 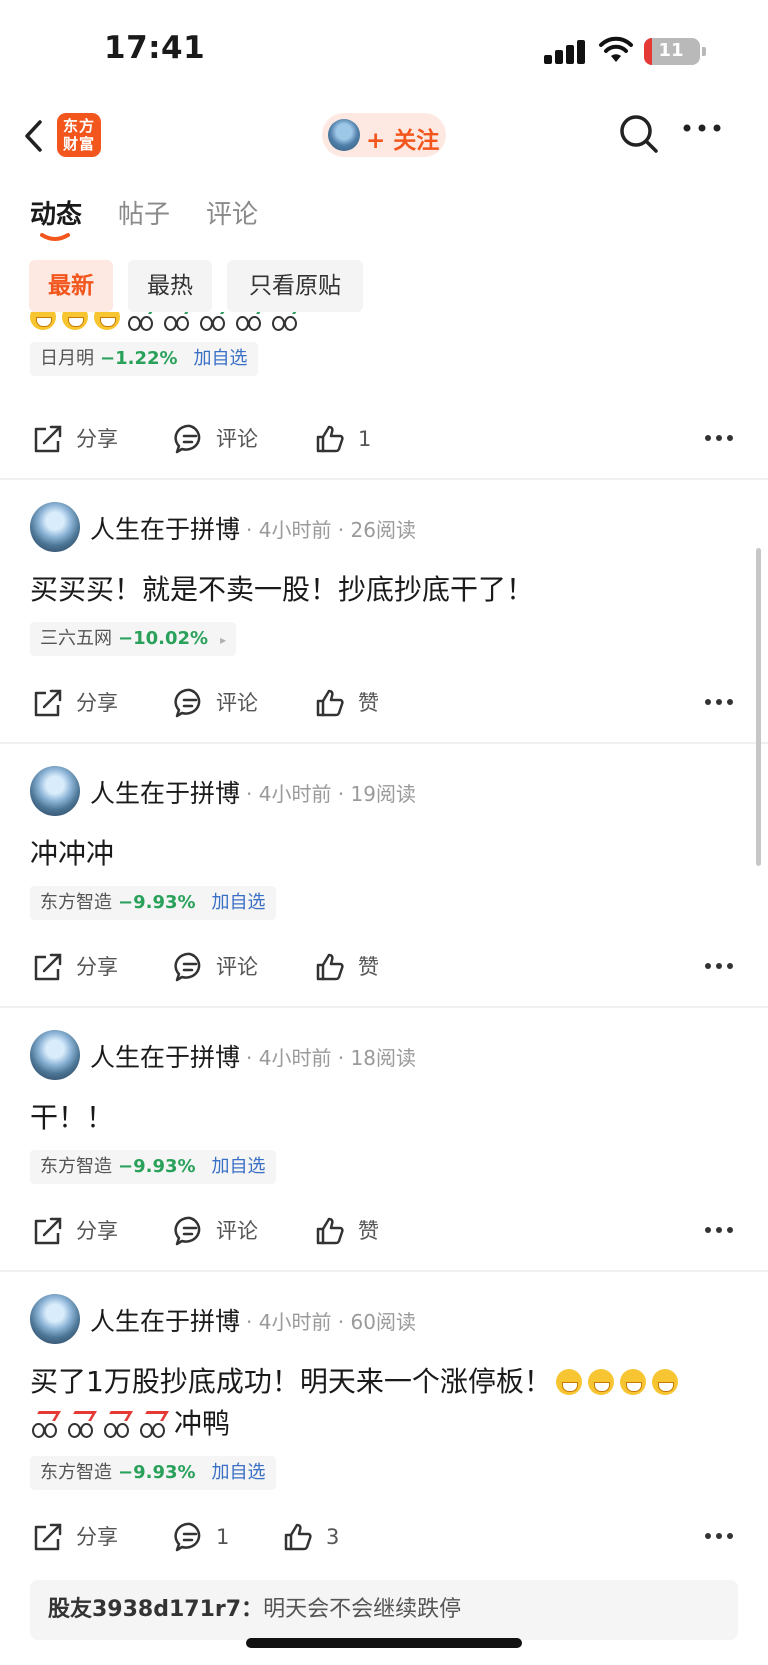 I want to click on back-icon, so click(x=34, y=136).